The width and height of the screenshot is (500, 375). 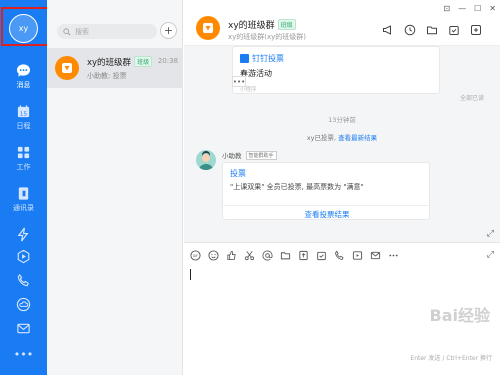 What do you see at coordinates (446, 8) in the screenshot?
I see `pin-icon: ⊡` at bounding box center [446, 8].